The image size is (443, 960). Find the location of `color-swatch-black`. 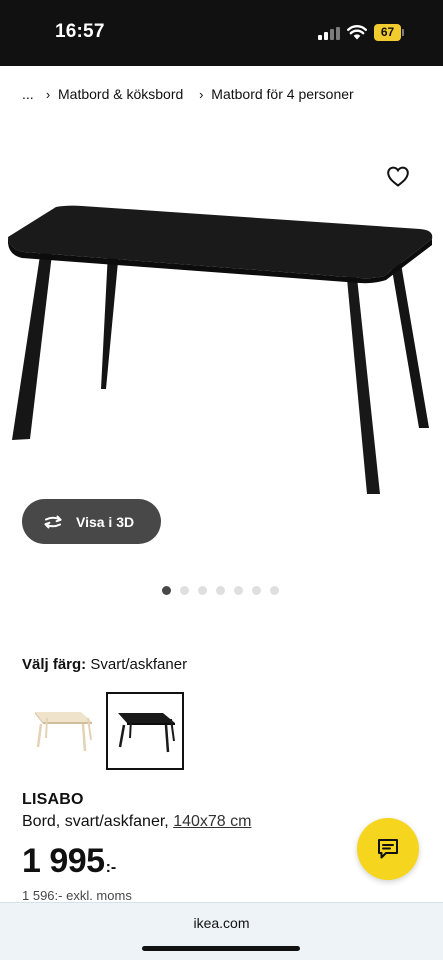

color-swatch-black is located at coordinates (145, 731).